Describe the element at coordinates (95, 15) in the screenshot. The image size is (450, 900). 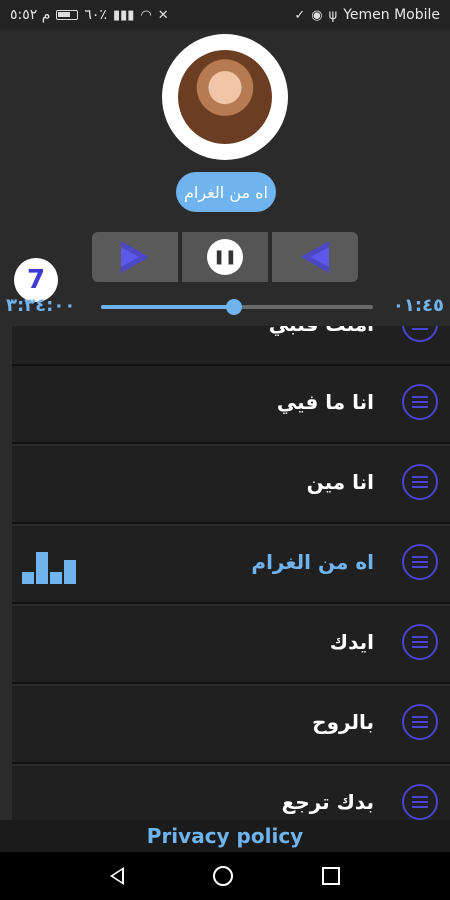
I see `battery-level: ٦٠٪` at that location.